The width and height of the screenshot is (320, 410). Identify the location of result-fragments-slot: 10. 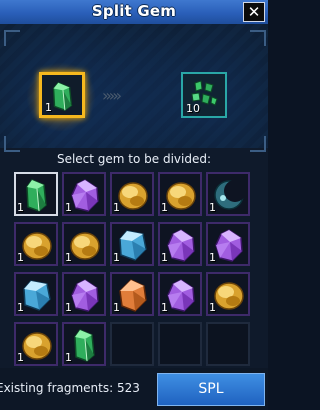
(204, 95).